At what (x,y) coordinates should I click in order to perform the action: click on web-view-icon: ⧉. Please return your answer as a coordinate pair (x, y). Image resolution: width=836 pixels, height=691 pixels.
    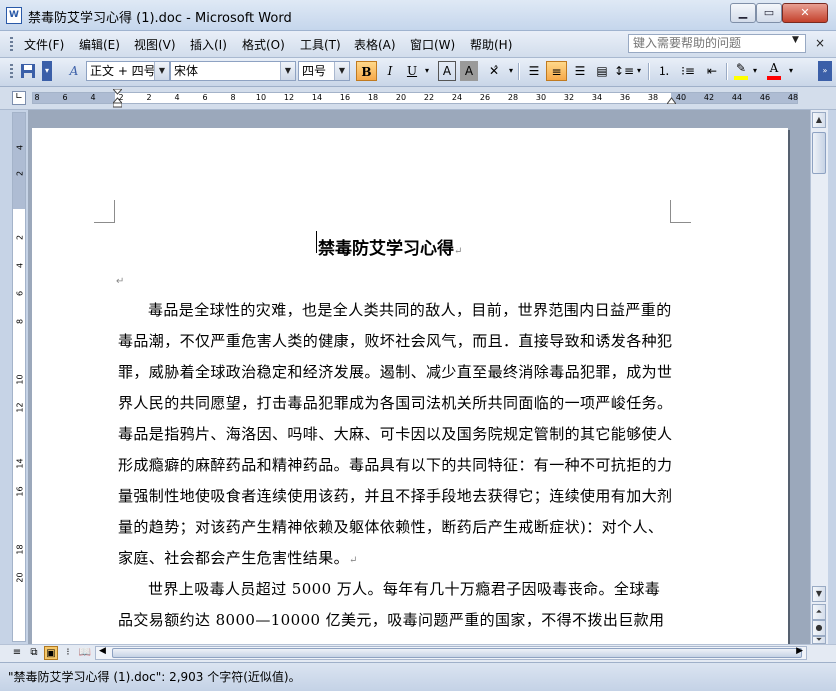
    Looking at the image, I should click on (34, 652).